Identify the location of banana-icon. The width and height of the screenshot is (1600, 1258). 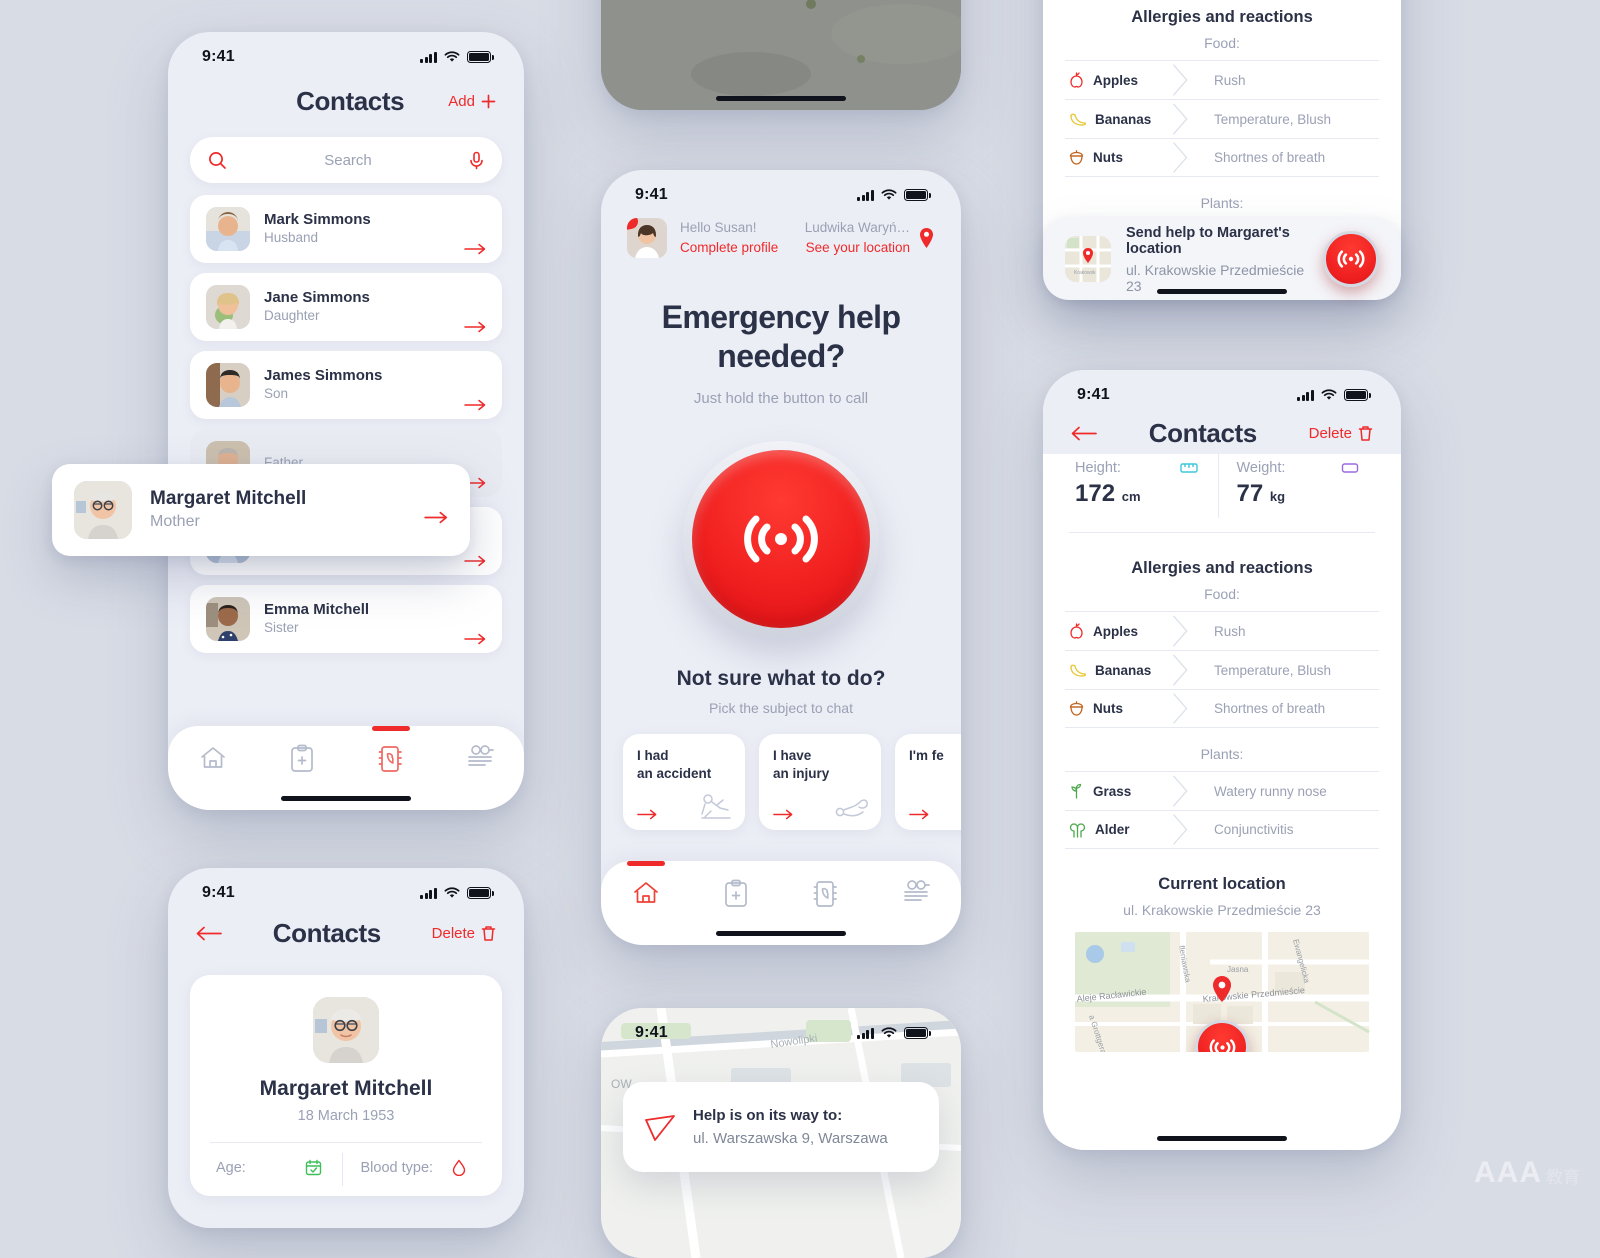
(1078, 119).